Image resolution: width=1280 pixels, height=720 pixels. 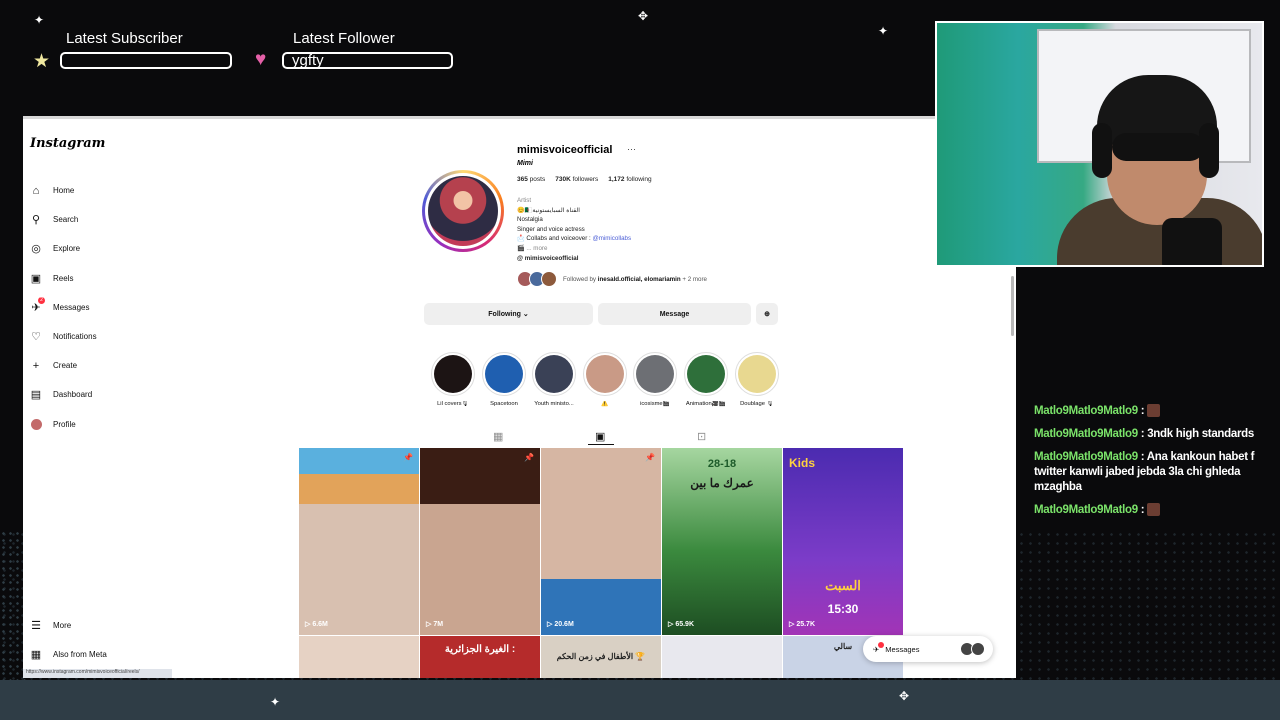 What do you see at coordinates (551, 229) in the screenshot?
I see `bio-line: Singer and voice actress` at bounding box center [551, 229].